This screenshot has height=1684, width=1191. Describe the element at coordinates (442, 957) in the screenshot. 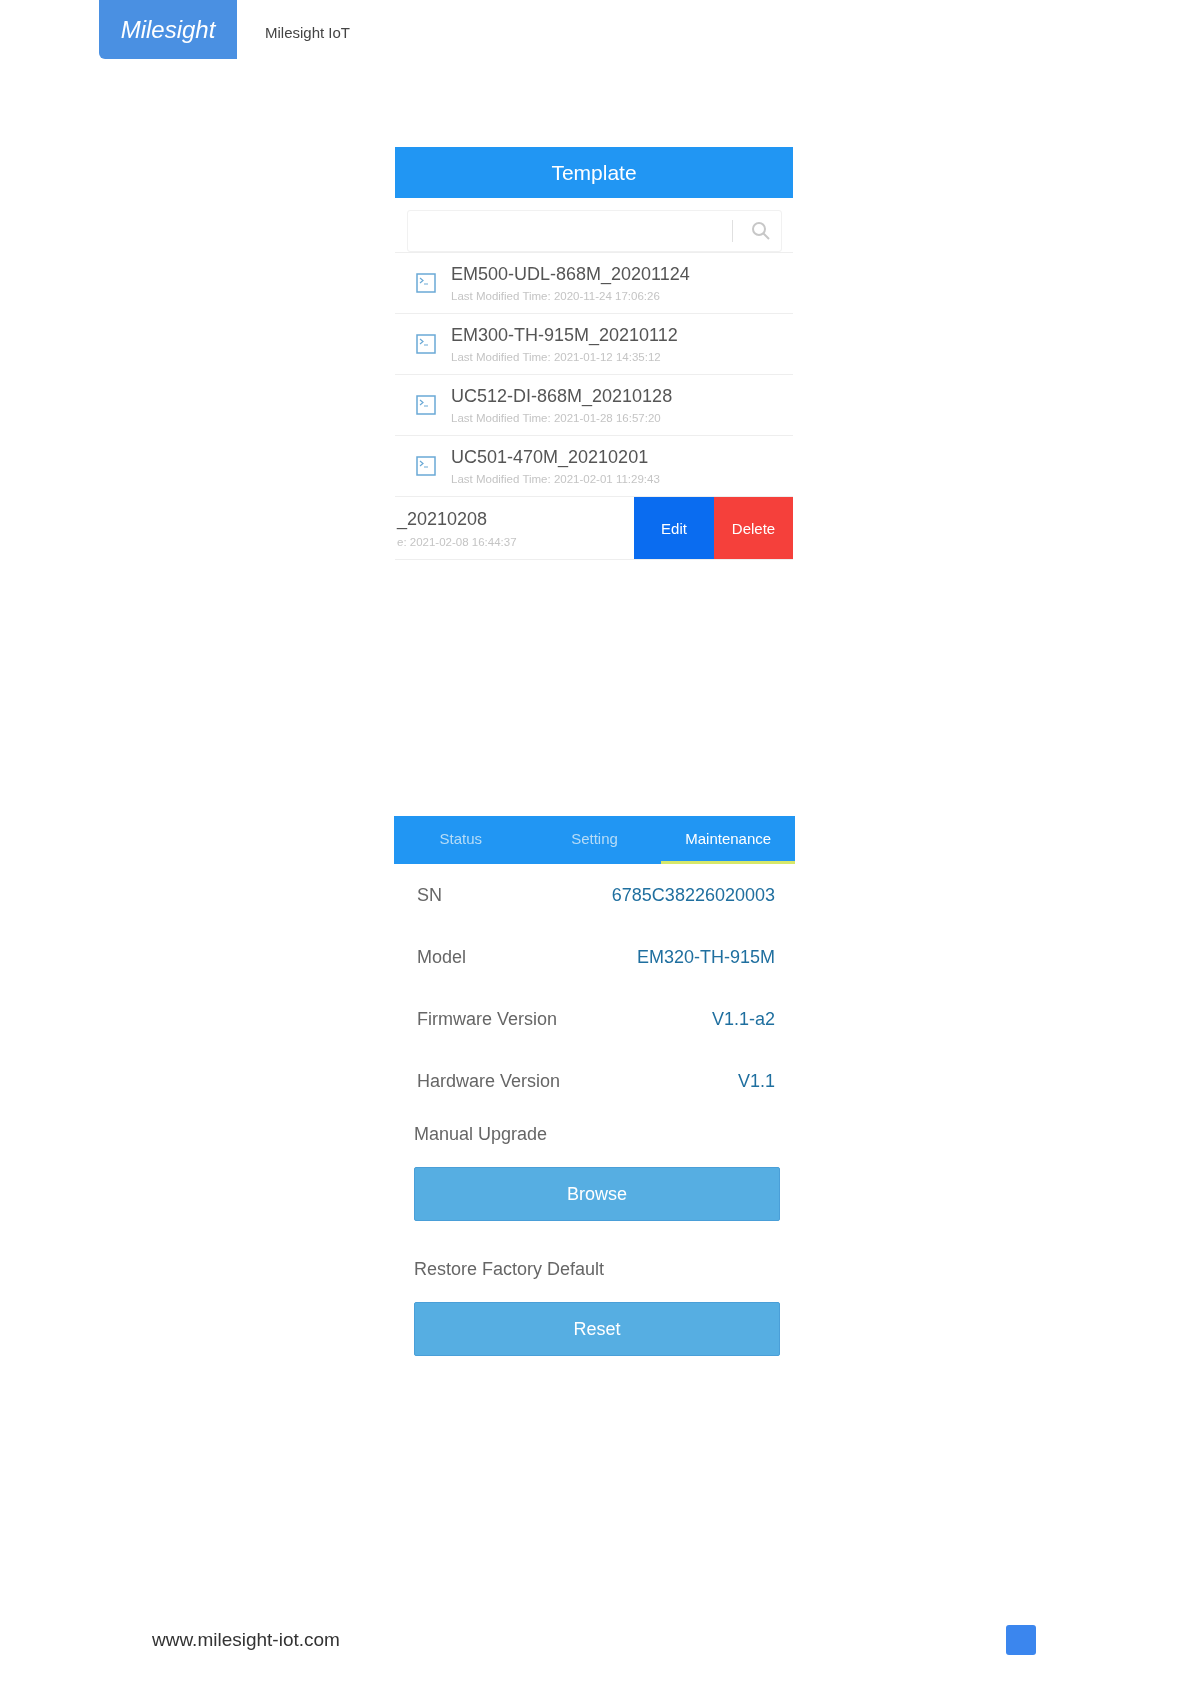

I see `field-label: Model` at that location.